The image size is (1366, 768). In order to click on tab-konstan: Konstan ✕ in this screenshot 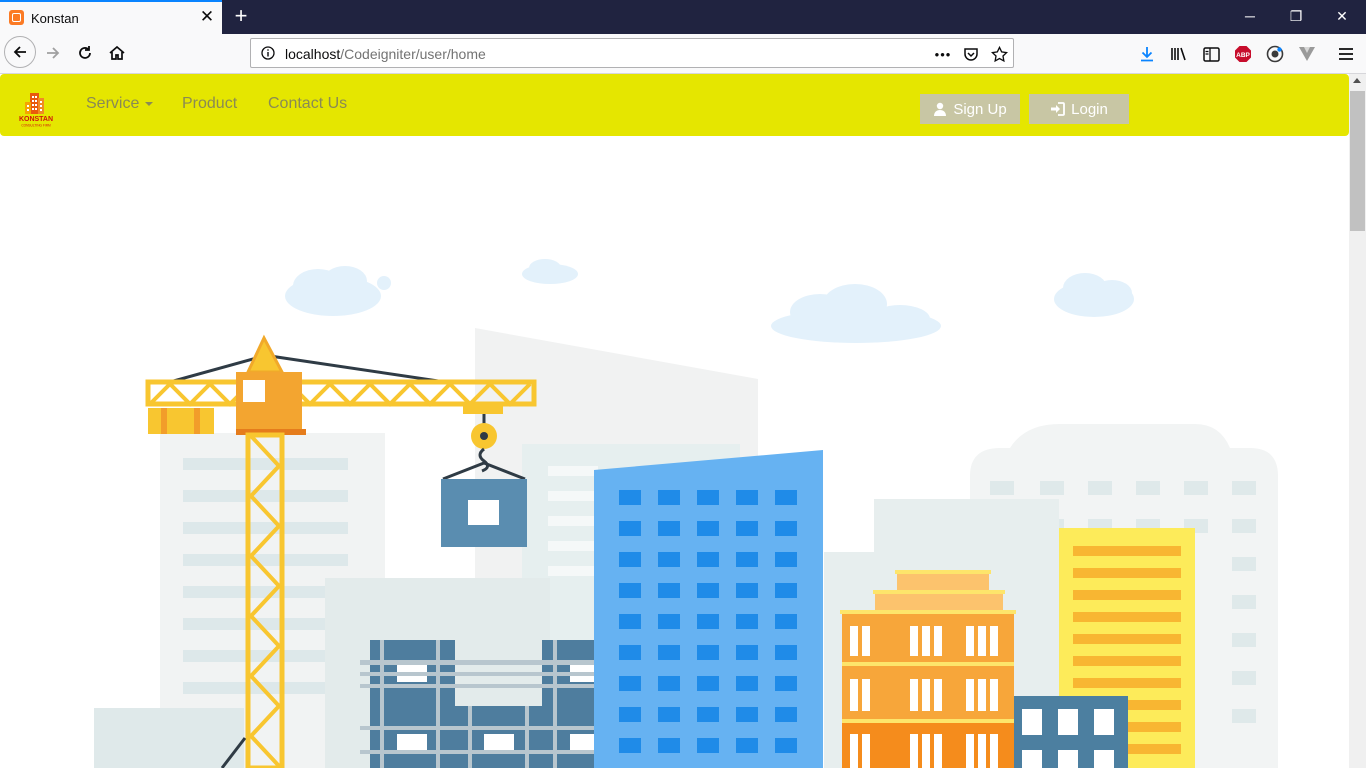, I will do `click(111, 17)`.